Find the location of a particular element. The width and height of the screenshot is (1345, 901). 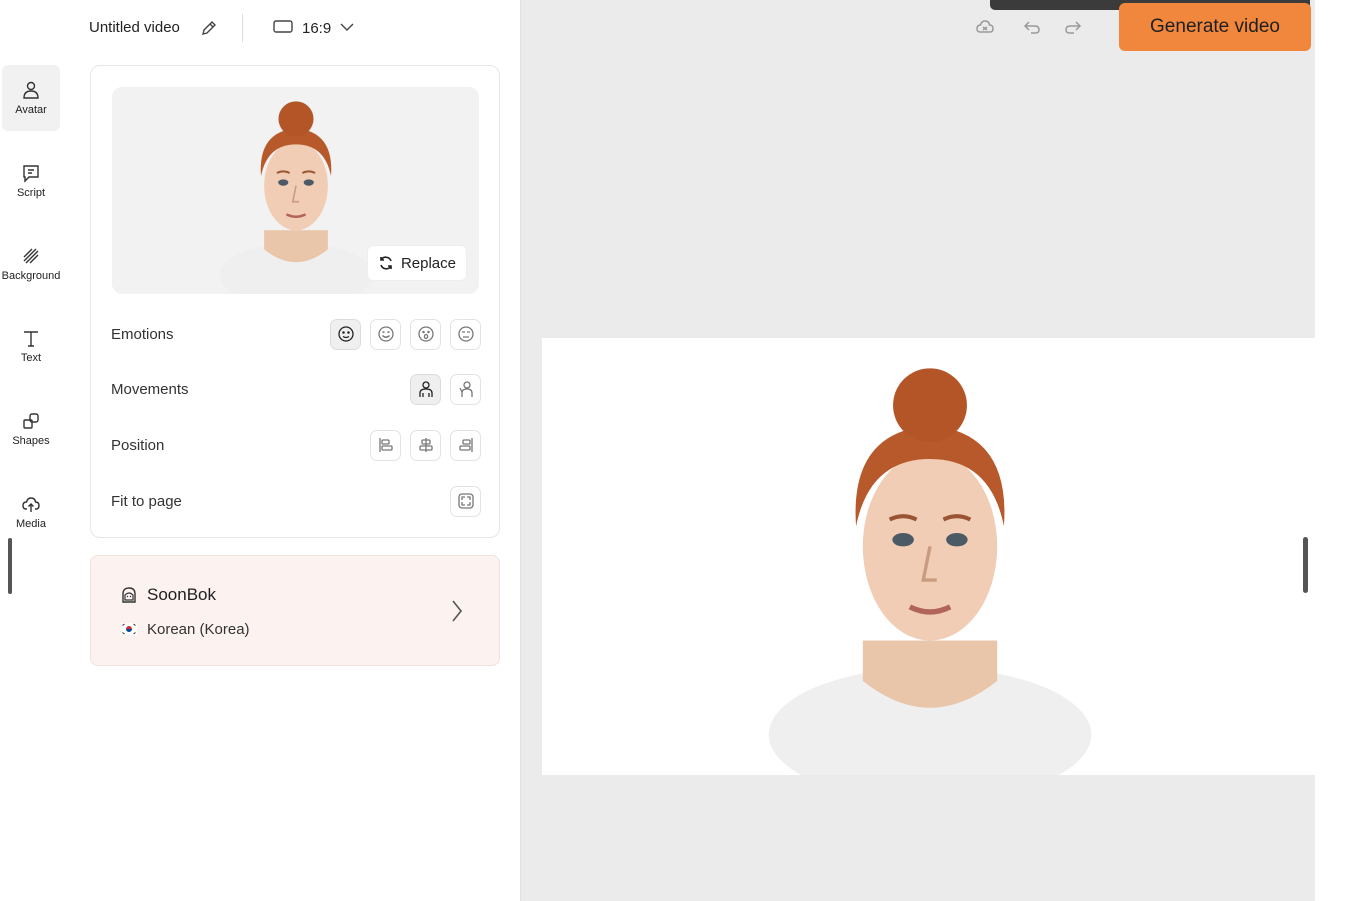

redo-icon is located at coordinates (1073, 27).